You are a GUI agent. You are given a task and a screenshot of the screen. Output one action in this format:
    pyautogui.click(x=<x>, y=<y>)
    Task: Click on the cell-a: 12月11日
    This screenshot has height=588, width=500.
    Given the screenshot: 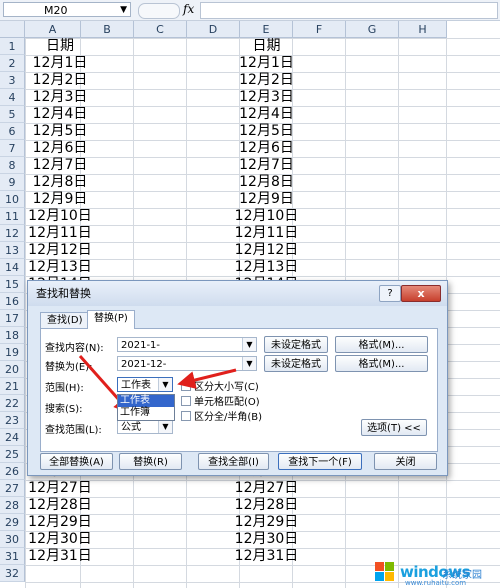 What is the action you would take?
    pyautogui.click(x=60, y=233)
    